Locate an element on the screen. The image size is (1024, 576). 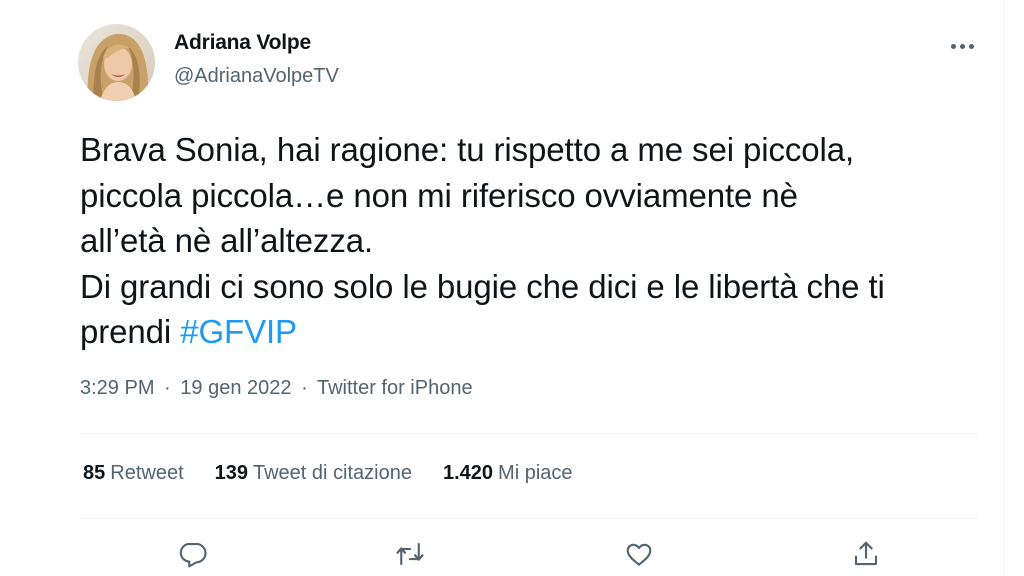
quote-count: 139 Tweet di citazione is located at coordinates (313, 473).